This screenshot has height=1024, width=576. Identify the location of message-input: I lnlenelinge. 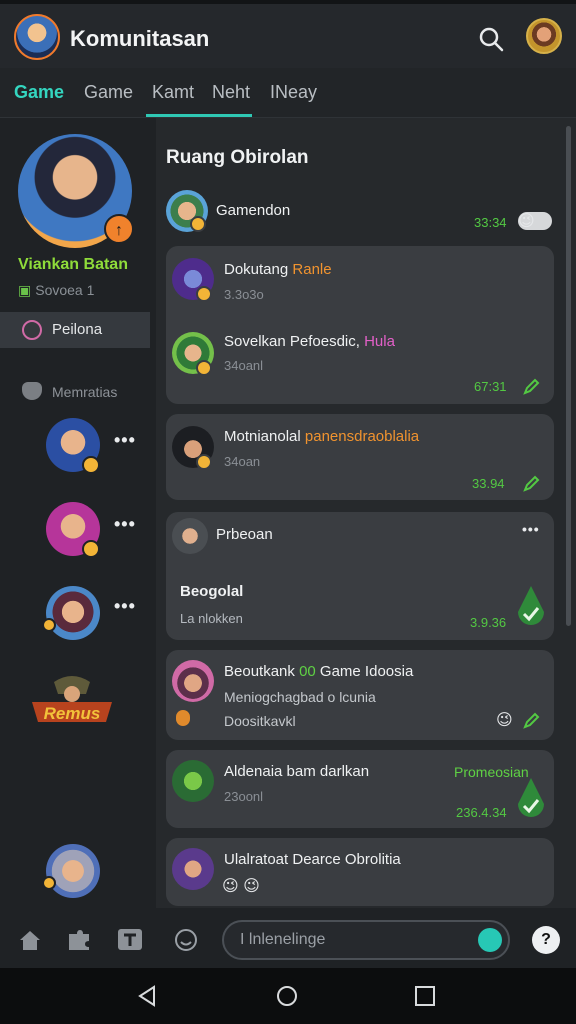
(366, 940).